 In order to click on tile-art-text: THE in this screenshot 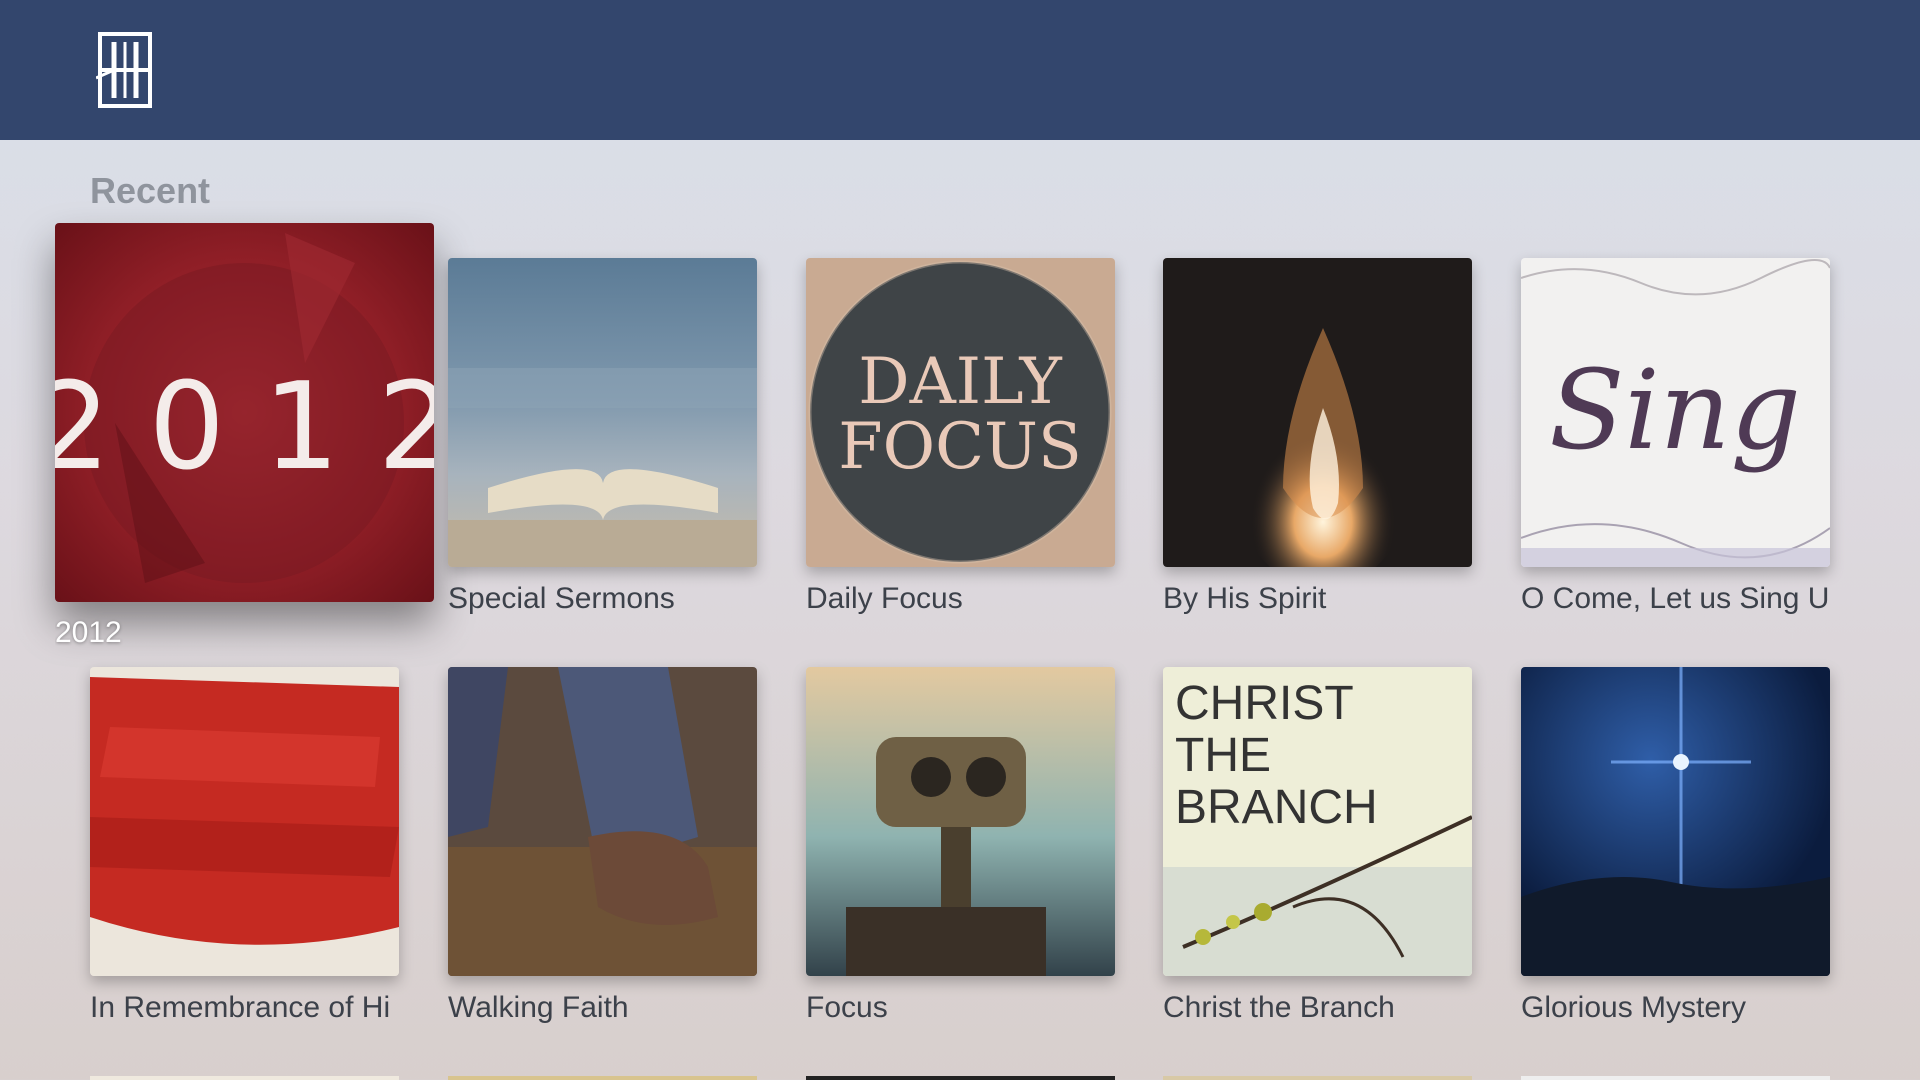, I will do `click(1223, 755)`.